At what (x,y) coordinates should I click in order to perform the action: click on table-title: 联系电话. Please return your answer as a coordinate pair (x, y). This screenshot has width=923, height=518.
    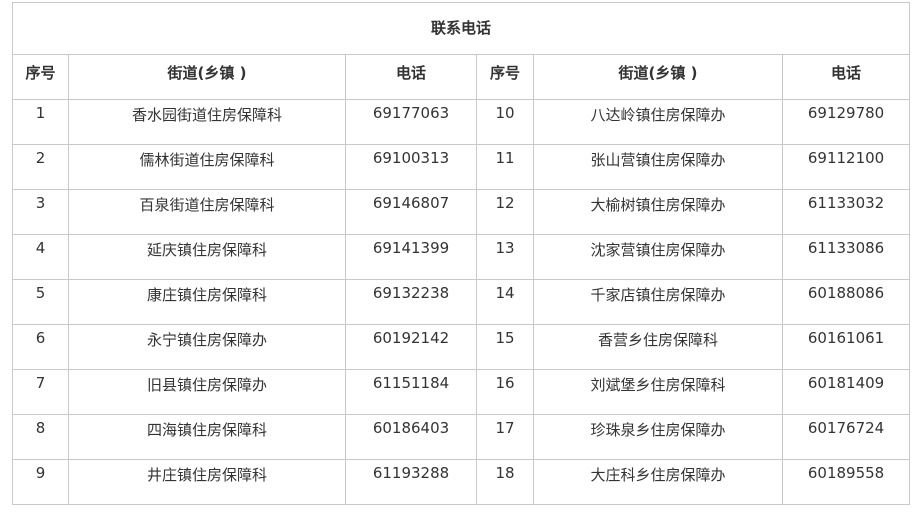
    Looking at the image, I should click on (461, 28).